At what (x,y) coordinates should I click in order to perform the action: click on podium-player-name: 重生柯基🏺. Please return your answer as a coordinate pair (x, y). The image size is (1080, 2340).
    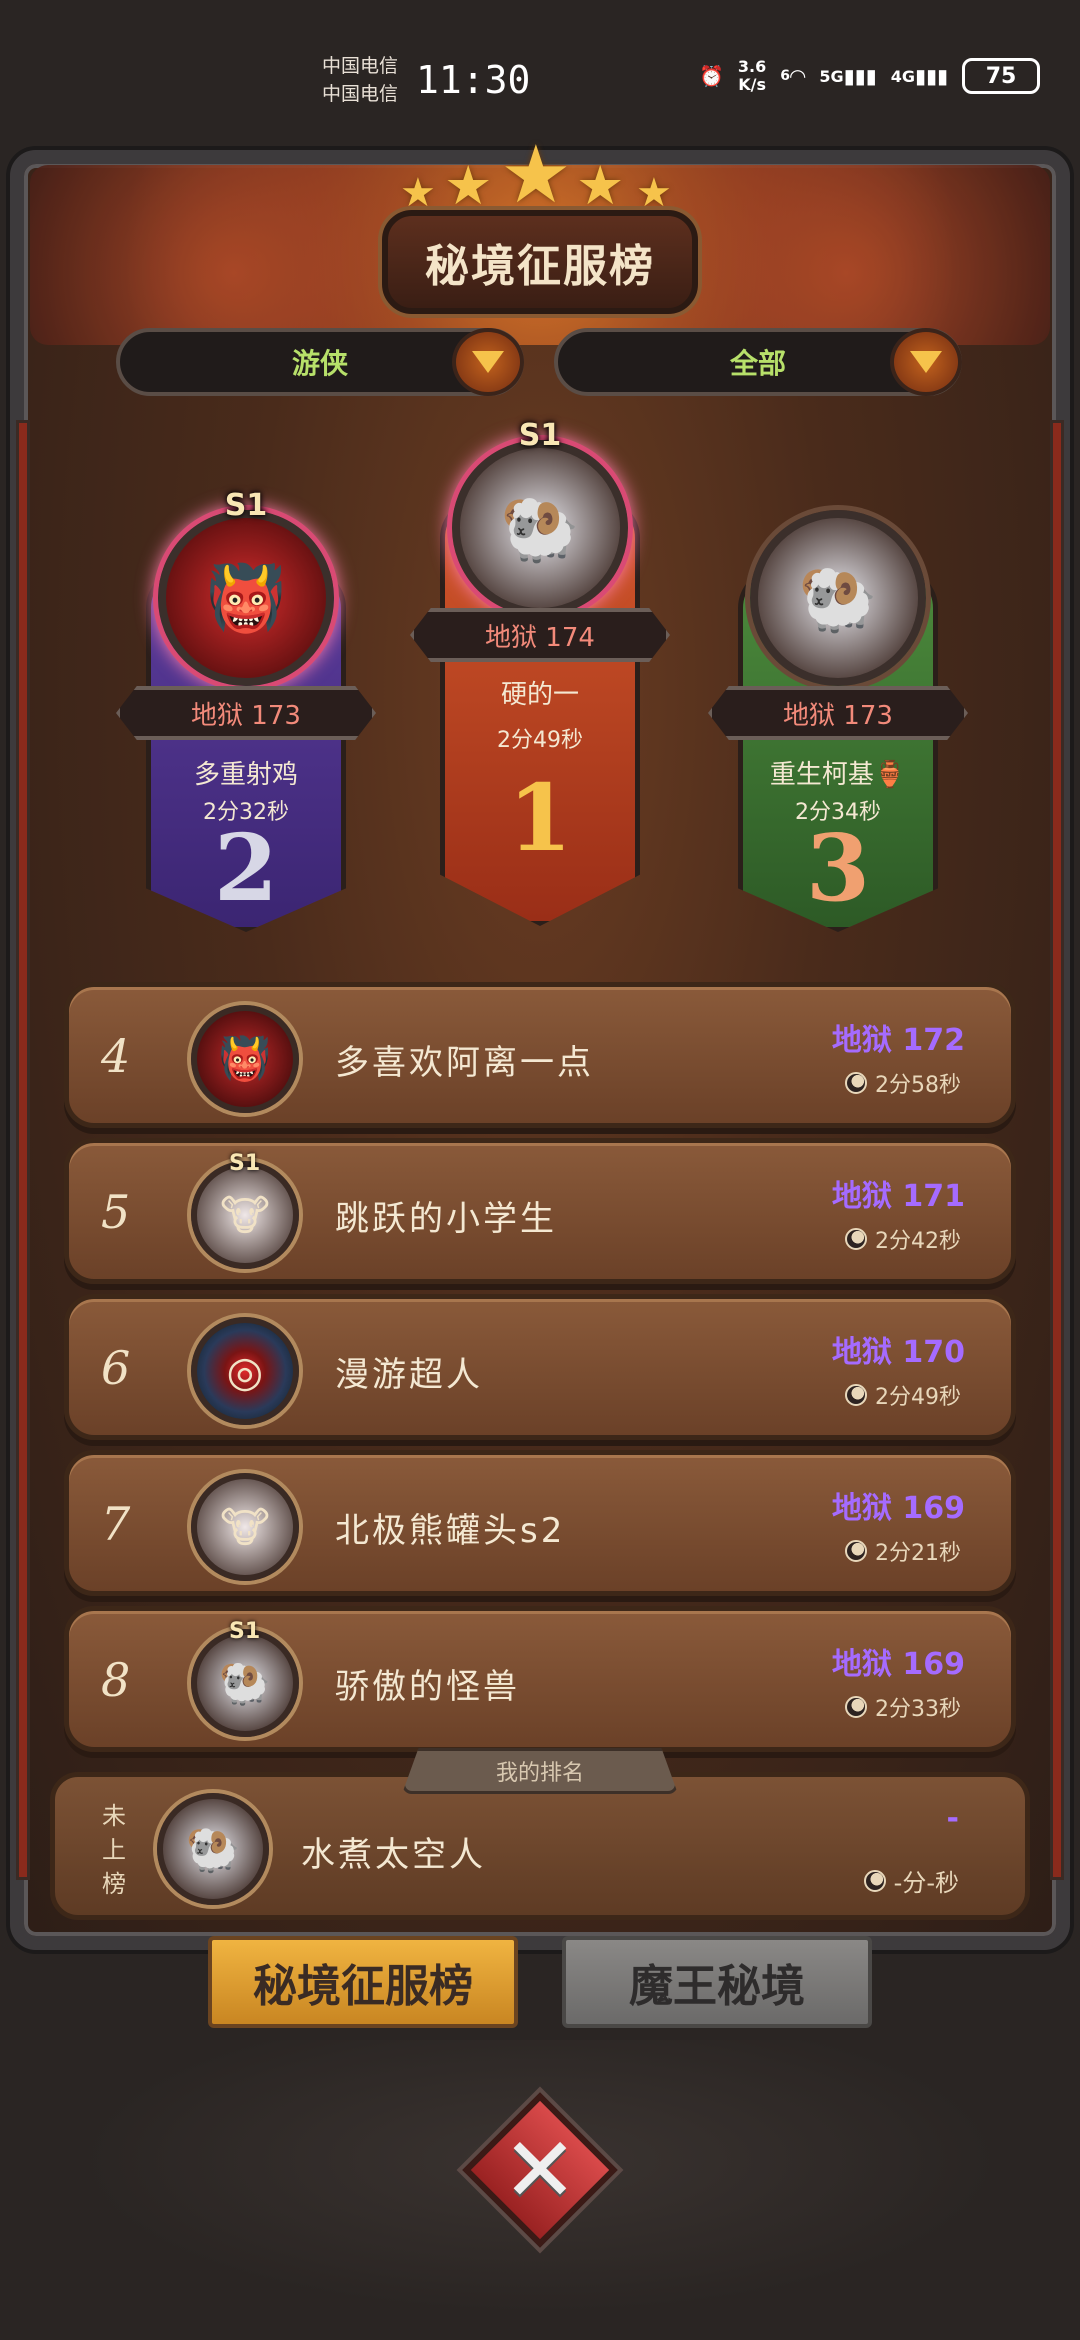
    Looking at the image, I should click on (838, 775).